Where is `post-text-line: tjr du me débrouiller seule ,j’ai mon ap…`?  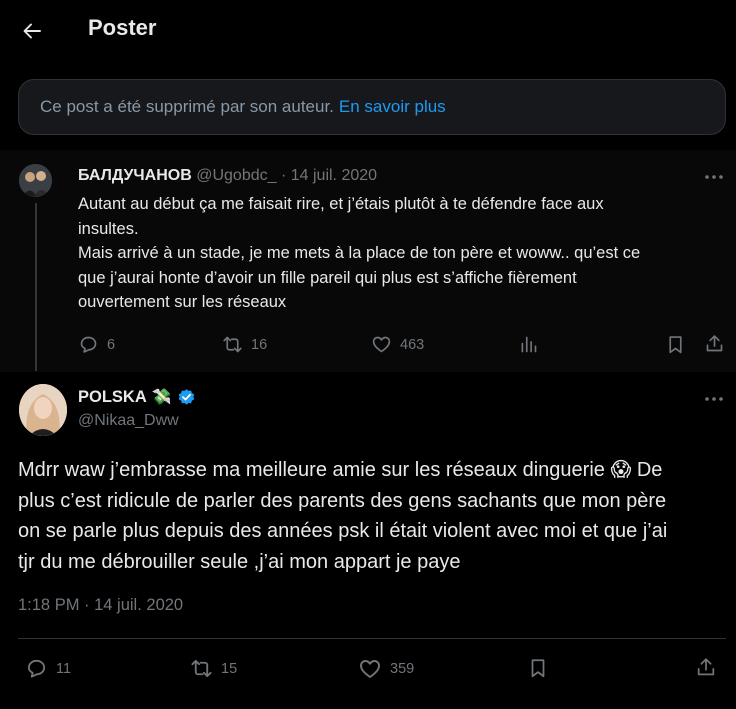
post-text-line: tjr du me débrouiller seule ,j’ai mon ap… is located at coordinates (239, 561).